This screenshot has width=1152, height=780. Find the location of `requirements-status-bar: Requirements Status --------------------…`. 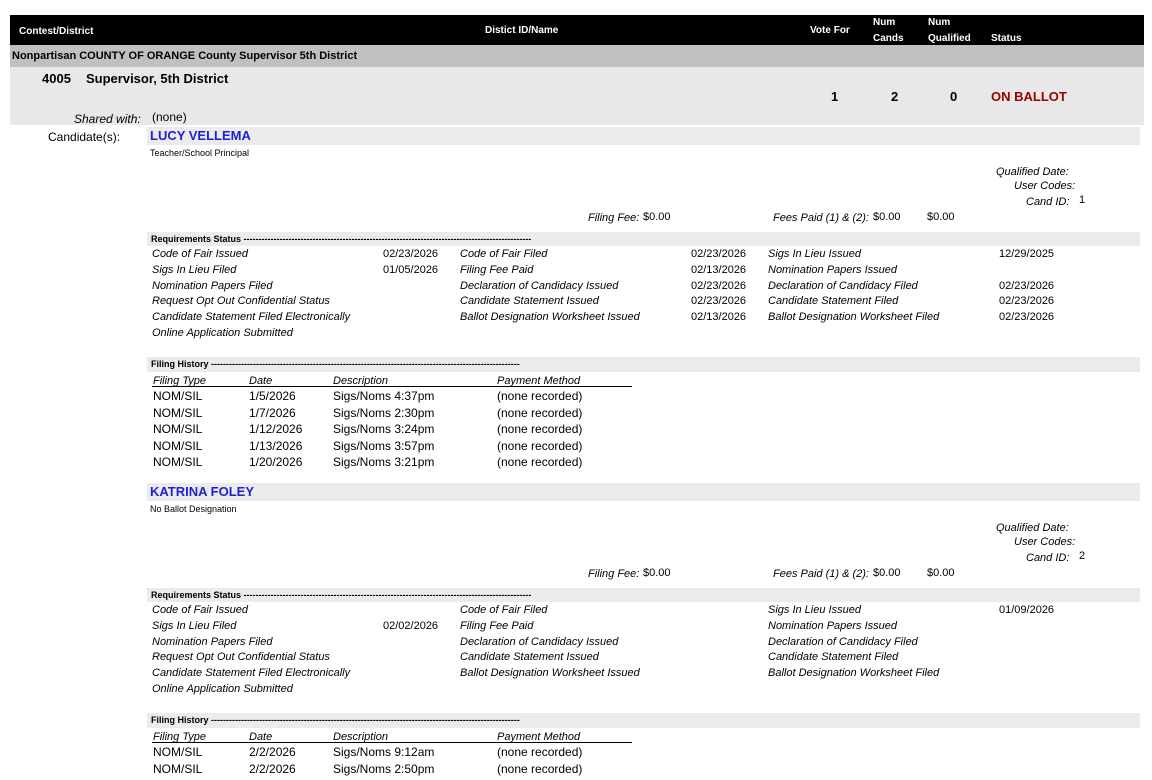

requirements-status-bar: Requirements Status --------------------… is located at coordinates (643, 595).